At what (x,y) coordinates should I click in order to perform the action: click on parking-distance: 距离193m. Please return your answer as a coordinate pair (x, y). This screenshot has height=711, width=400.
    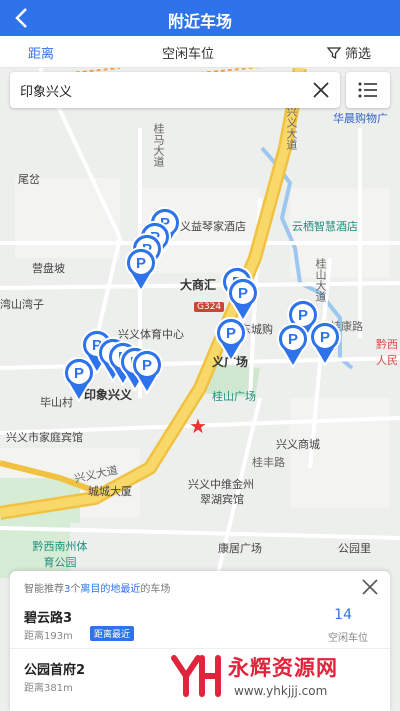
    Looking at the image, I should click on (48, 636).